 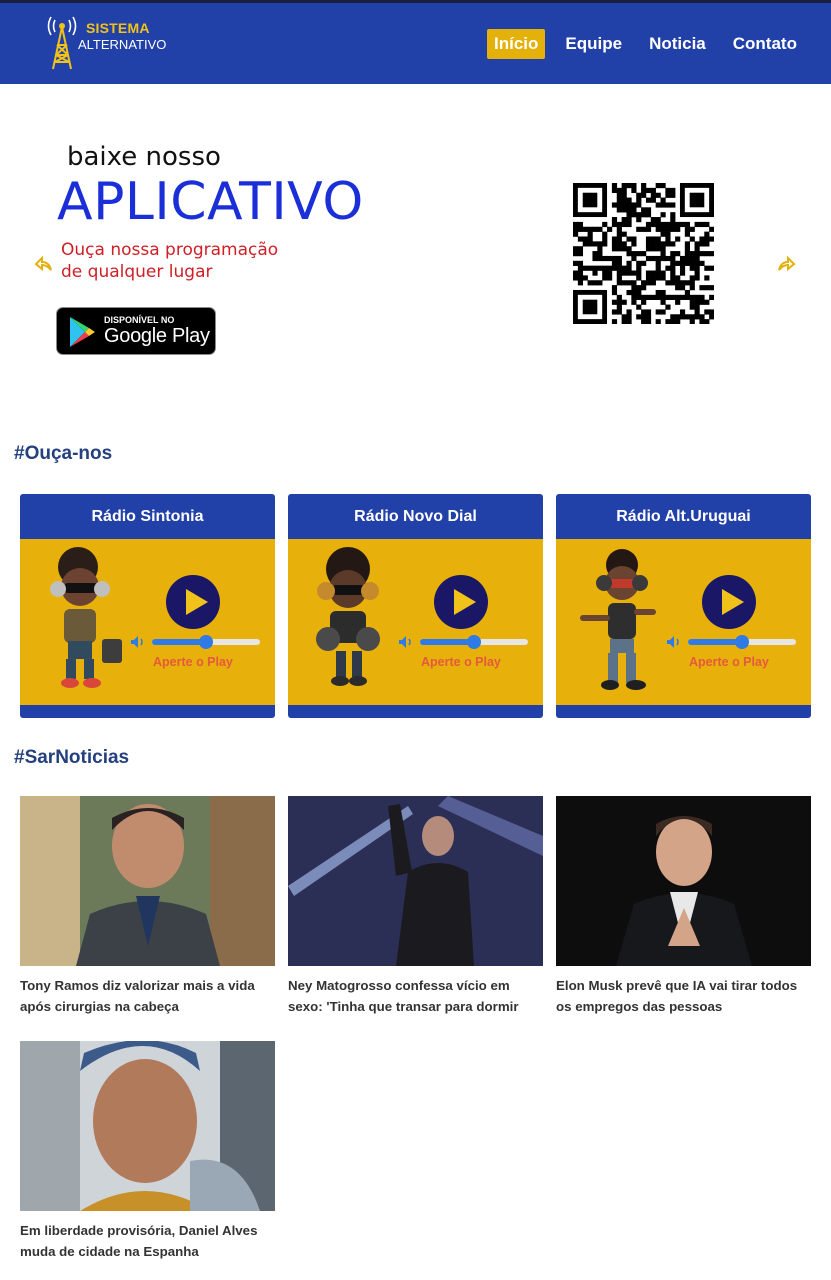 I want to click on radio-card-title: Rádio Sintonia, so click(x=147, y=516).